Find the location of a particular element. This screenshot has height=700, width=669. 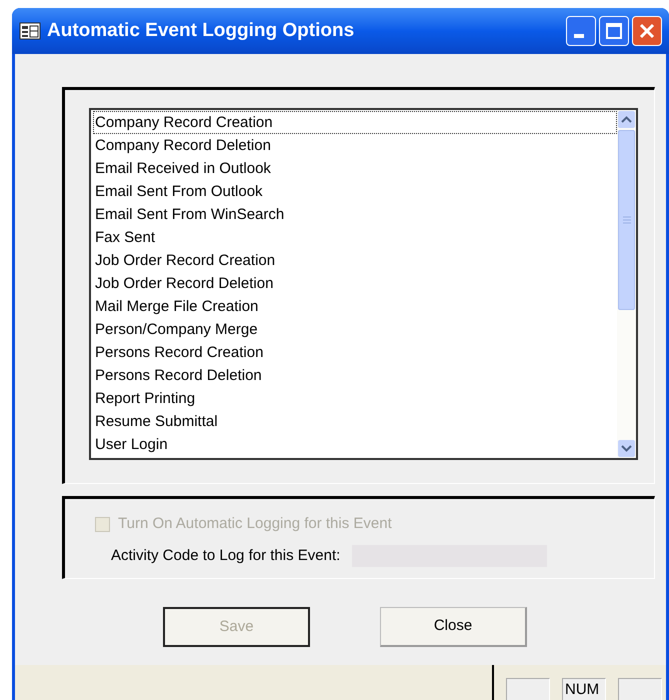

logging-checkbox-label: Turn On Automatic Logging for this Event is located at coordinates (255, 524).